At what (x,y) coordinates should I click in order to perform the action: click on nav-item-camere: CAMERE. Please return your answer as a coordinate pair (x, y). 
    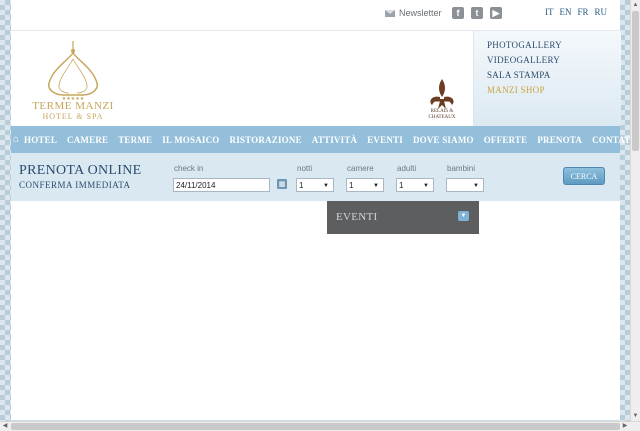
    Looking at the image, I should click on (87, 140).